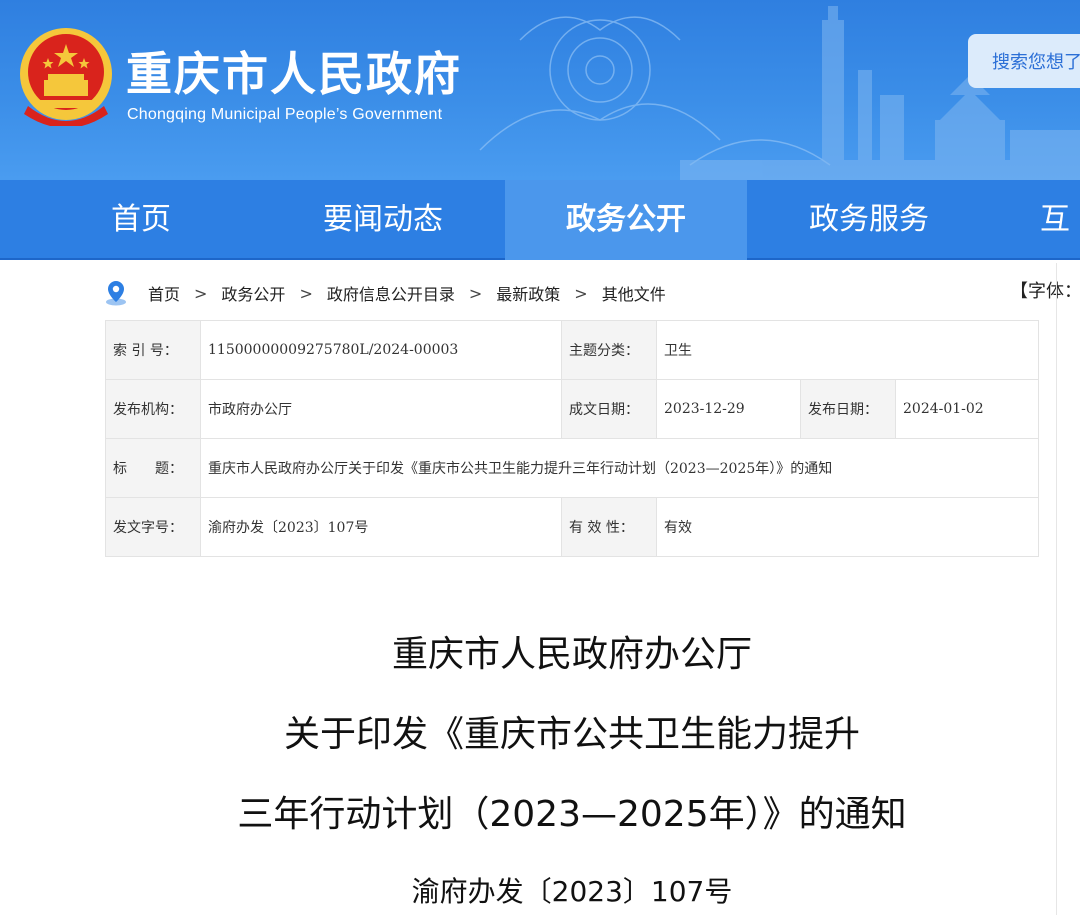  Describe the element at coordinates (847, 350) in the screenshot. I see `topic-value: 卫生` at that location.